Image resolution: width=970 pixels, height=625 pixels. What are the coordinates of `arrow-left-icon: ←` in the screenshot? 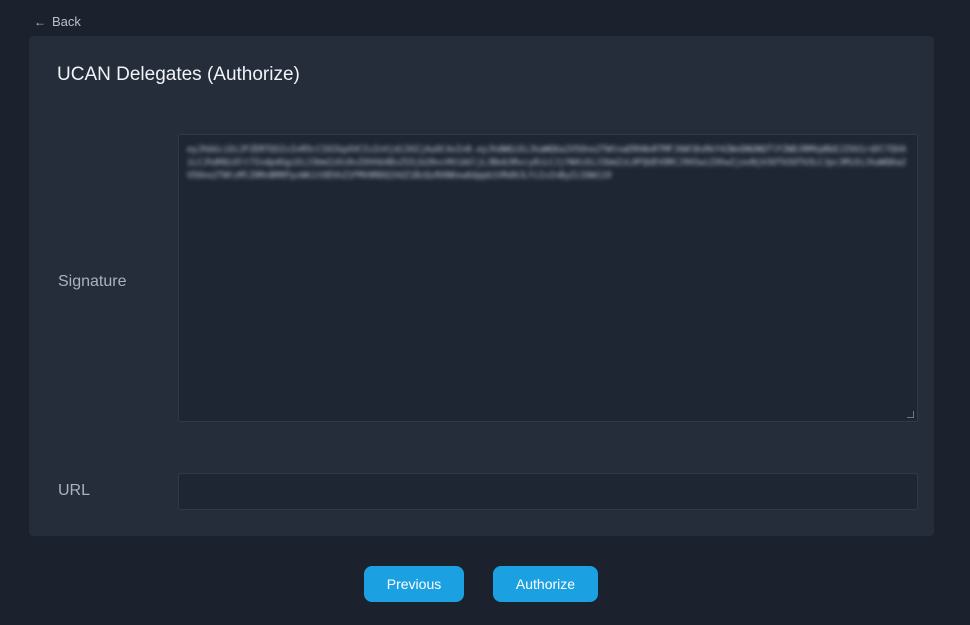 It's located at (40, 21).